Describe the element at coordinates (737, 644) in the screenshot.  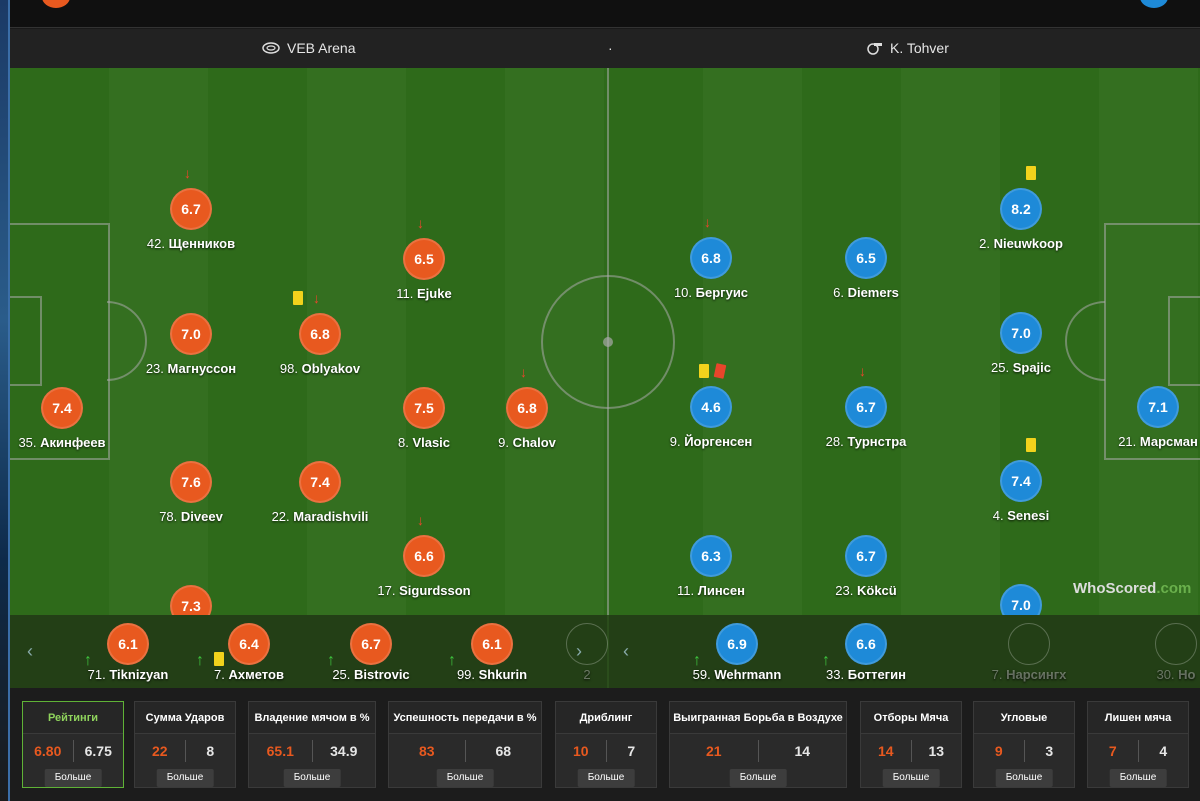
I see `rating-badge: 6.9` at that location.